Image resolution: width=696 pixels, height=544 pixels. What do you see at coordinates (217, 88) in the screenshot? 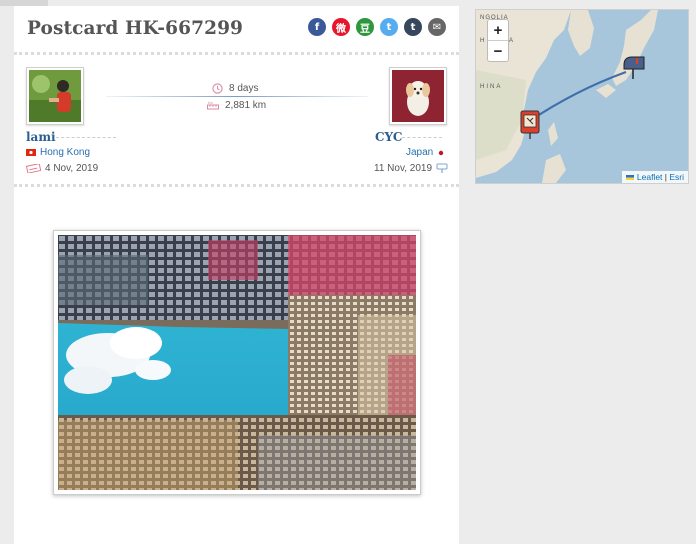
I see `clock-icon` at bounding box center [217, 88].